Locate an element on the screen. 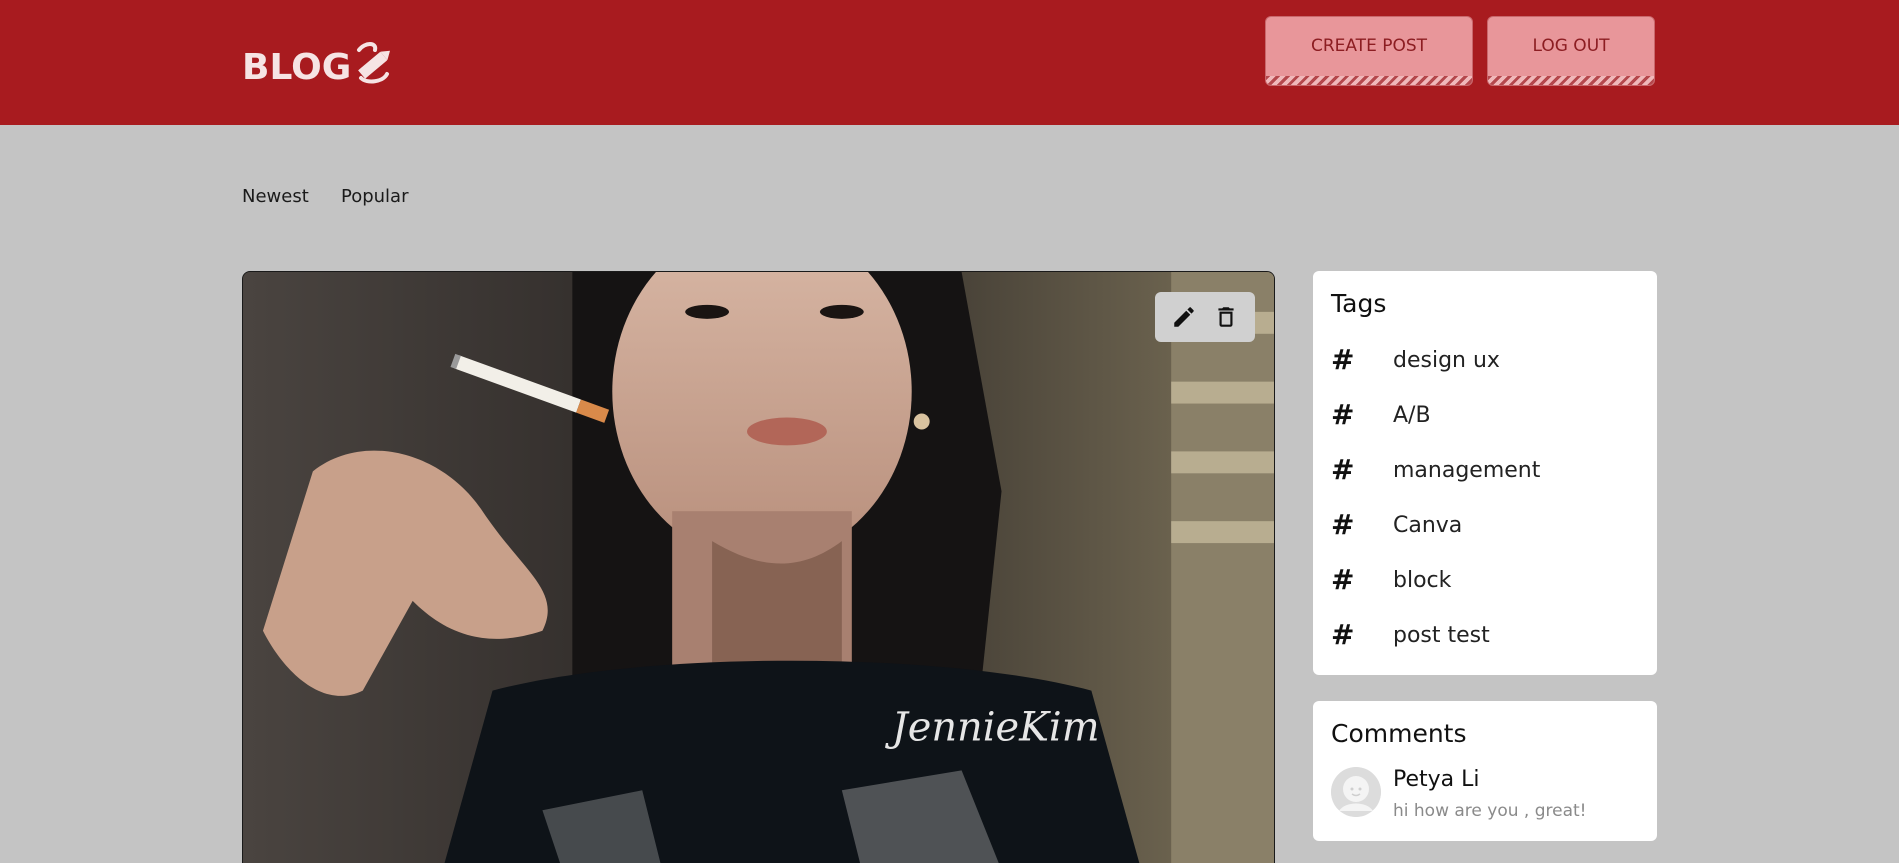 The height and width of the screenshot is (863, 1899). shirt-text: JennieKim is located at coordinates (992, 727).